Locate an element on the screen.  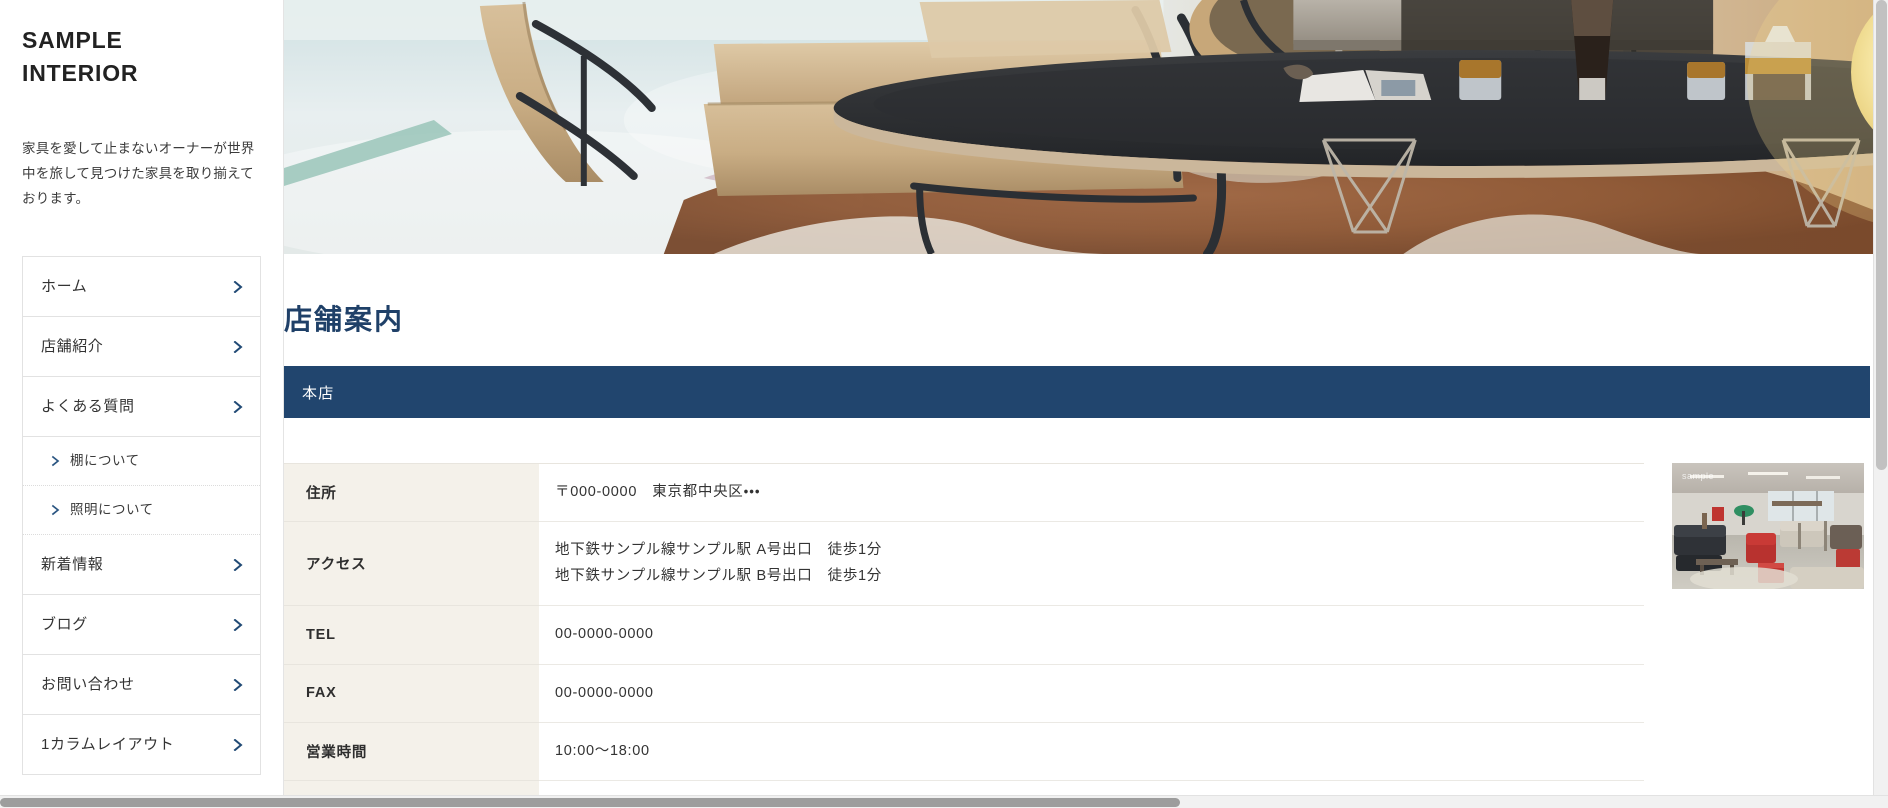
table-cell-line: 〒000-0000 東京都中央区・・・ is located at coordinates (658, 492).